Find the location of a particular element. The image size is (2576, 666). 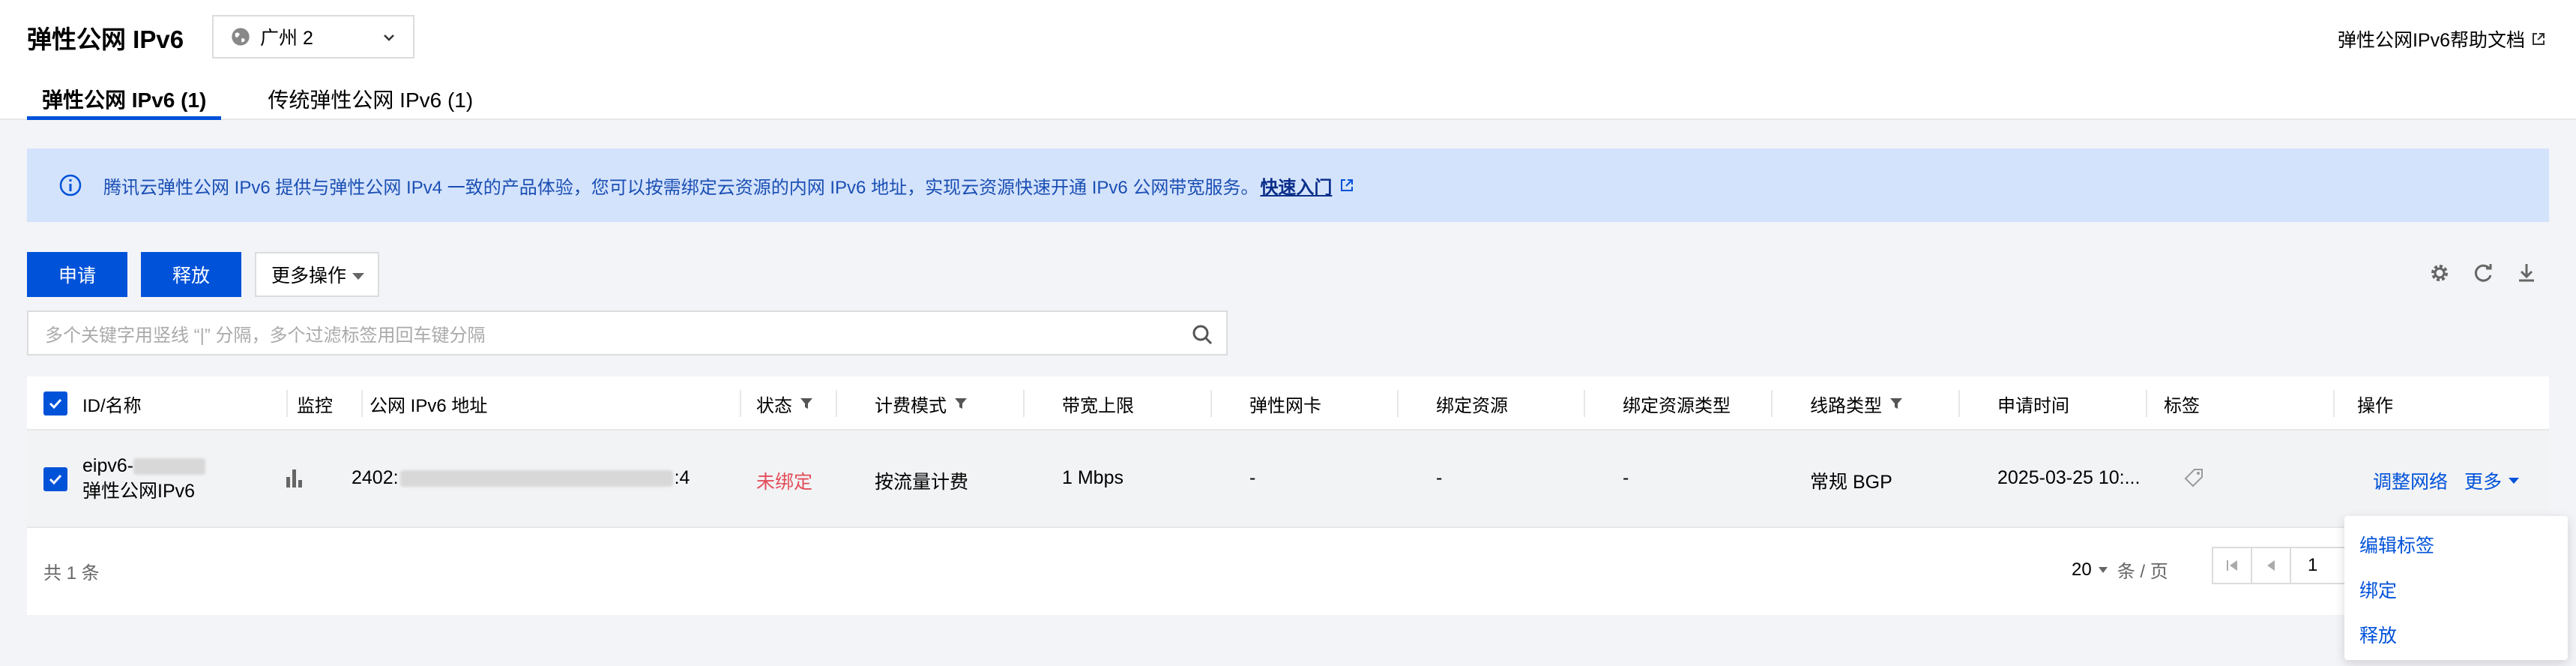

first-page-icon is located at coordinates (2232, 565).